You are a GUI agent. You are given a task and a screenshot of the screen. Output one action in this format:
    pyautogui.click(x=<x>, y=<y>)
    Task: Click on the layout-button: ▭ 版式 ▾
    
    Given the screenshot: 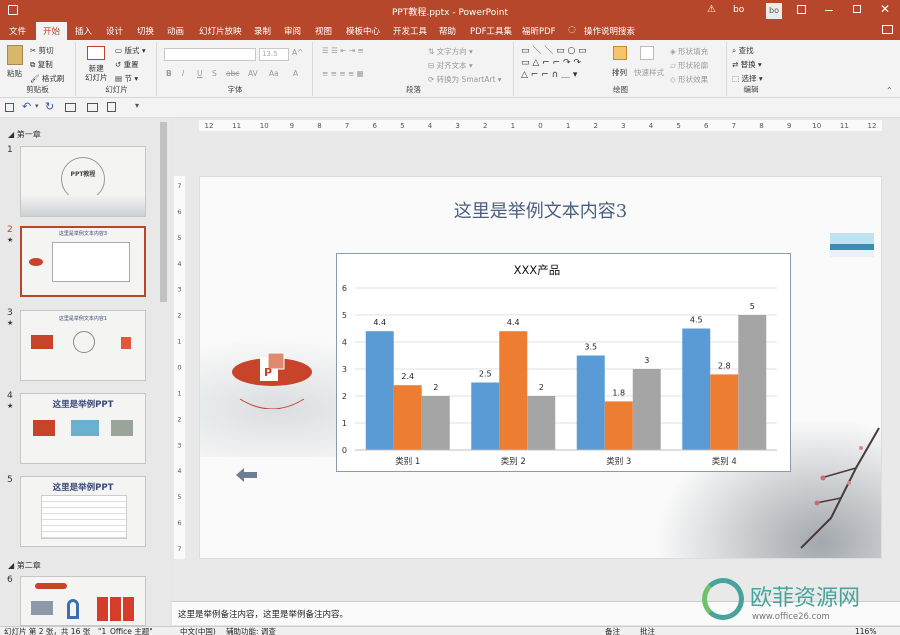 What is the action you would take?
    pyautogui.click(x=130, y=50)
    